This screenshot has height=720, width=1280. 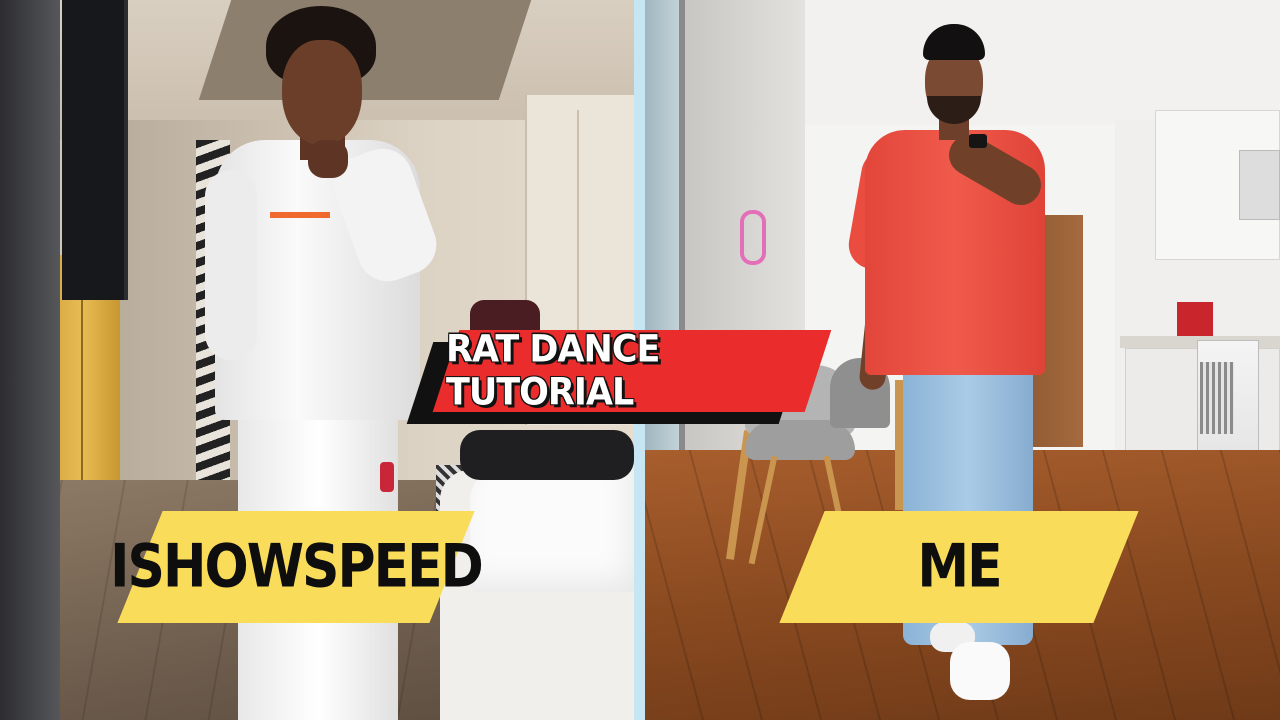 What do you see at coordinates (899, 445) in the screenshot?
I see `table-leg` at bounding box center [899, 445].